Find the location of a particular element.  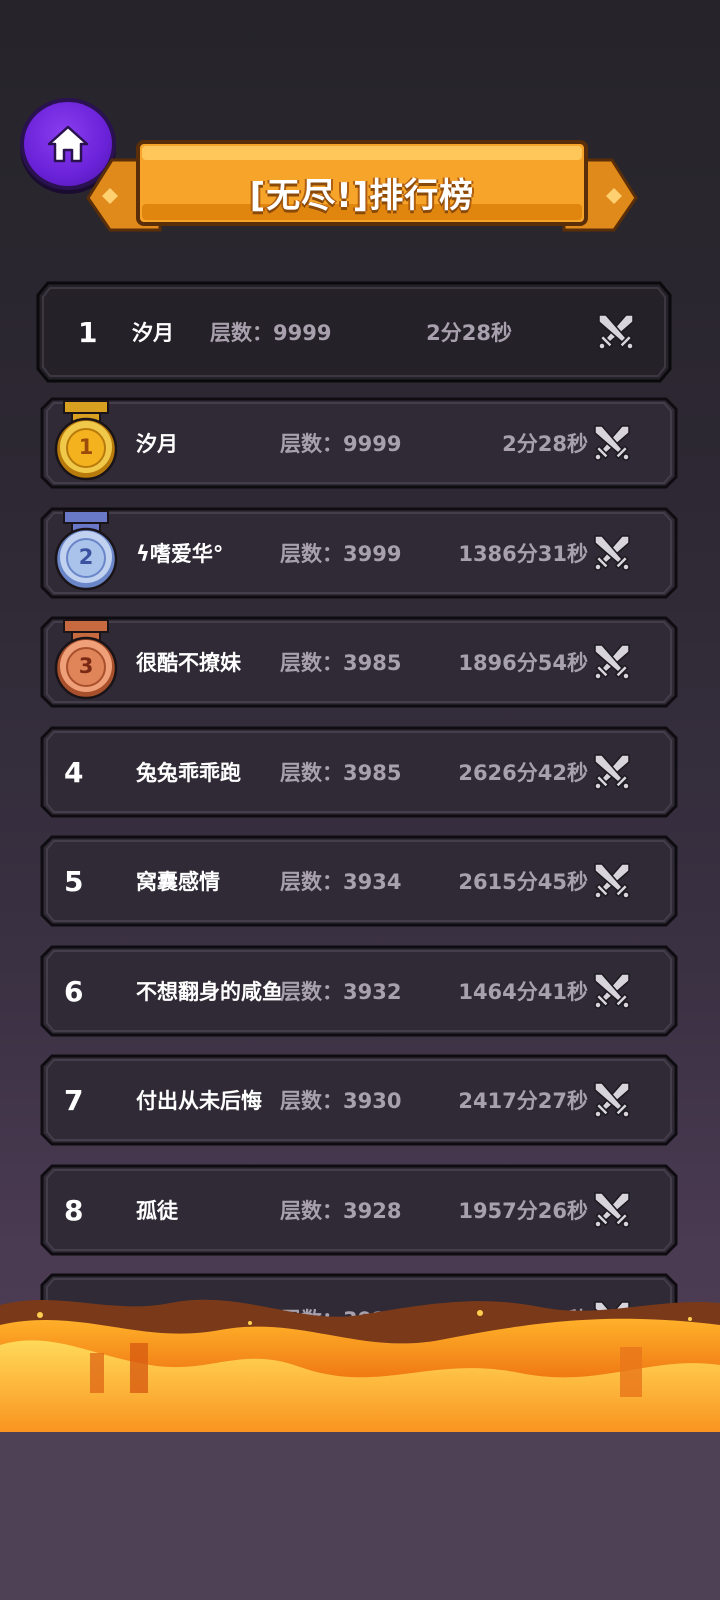

floor-count: 层数：3999 is located at coordinates (341, 554).